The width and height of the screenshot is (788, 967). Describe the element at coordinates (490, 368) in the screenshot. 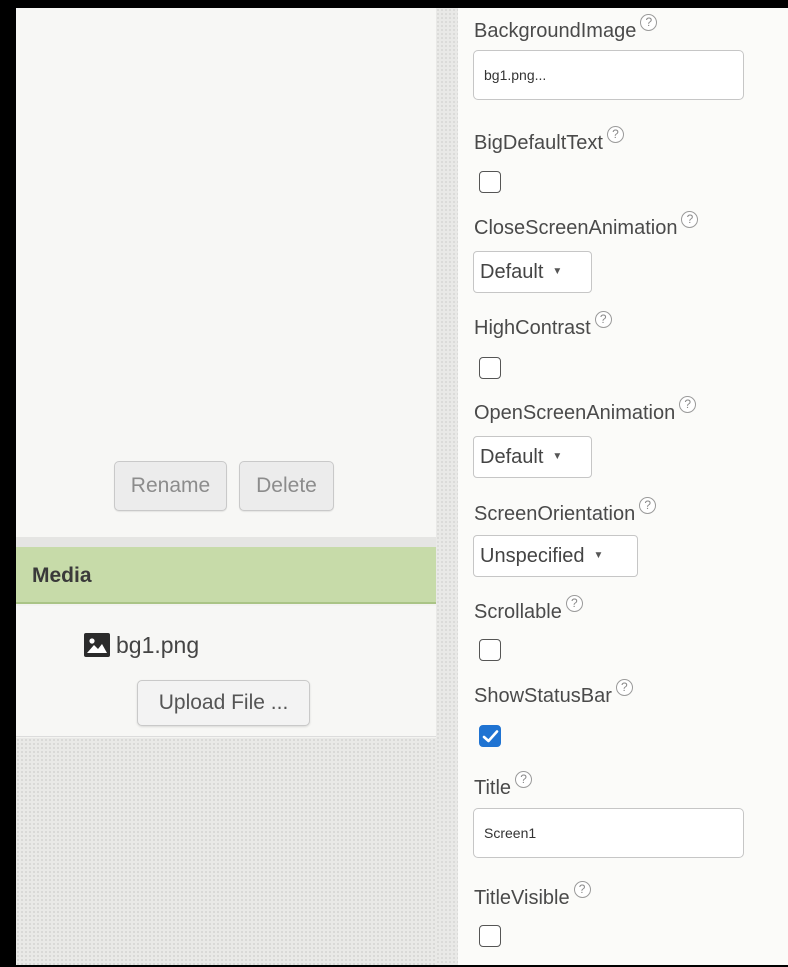

I see `high-contrast-checkbox` at that location.